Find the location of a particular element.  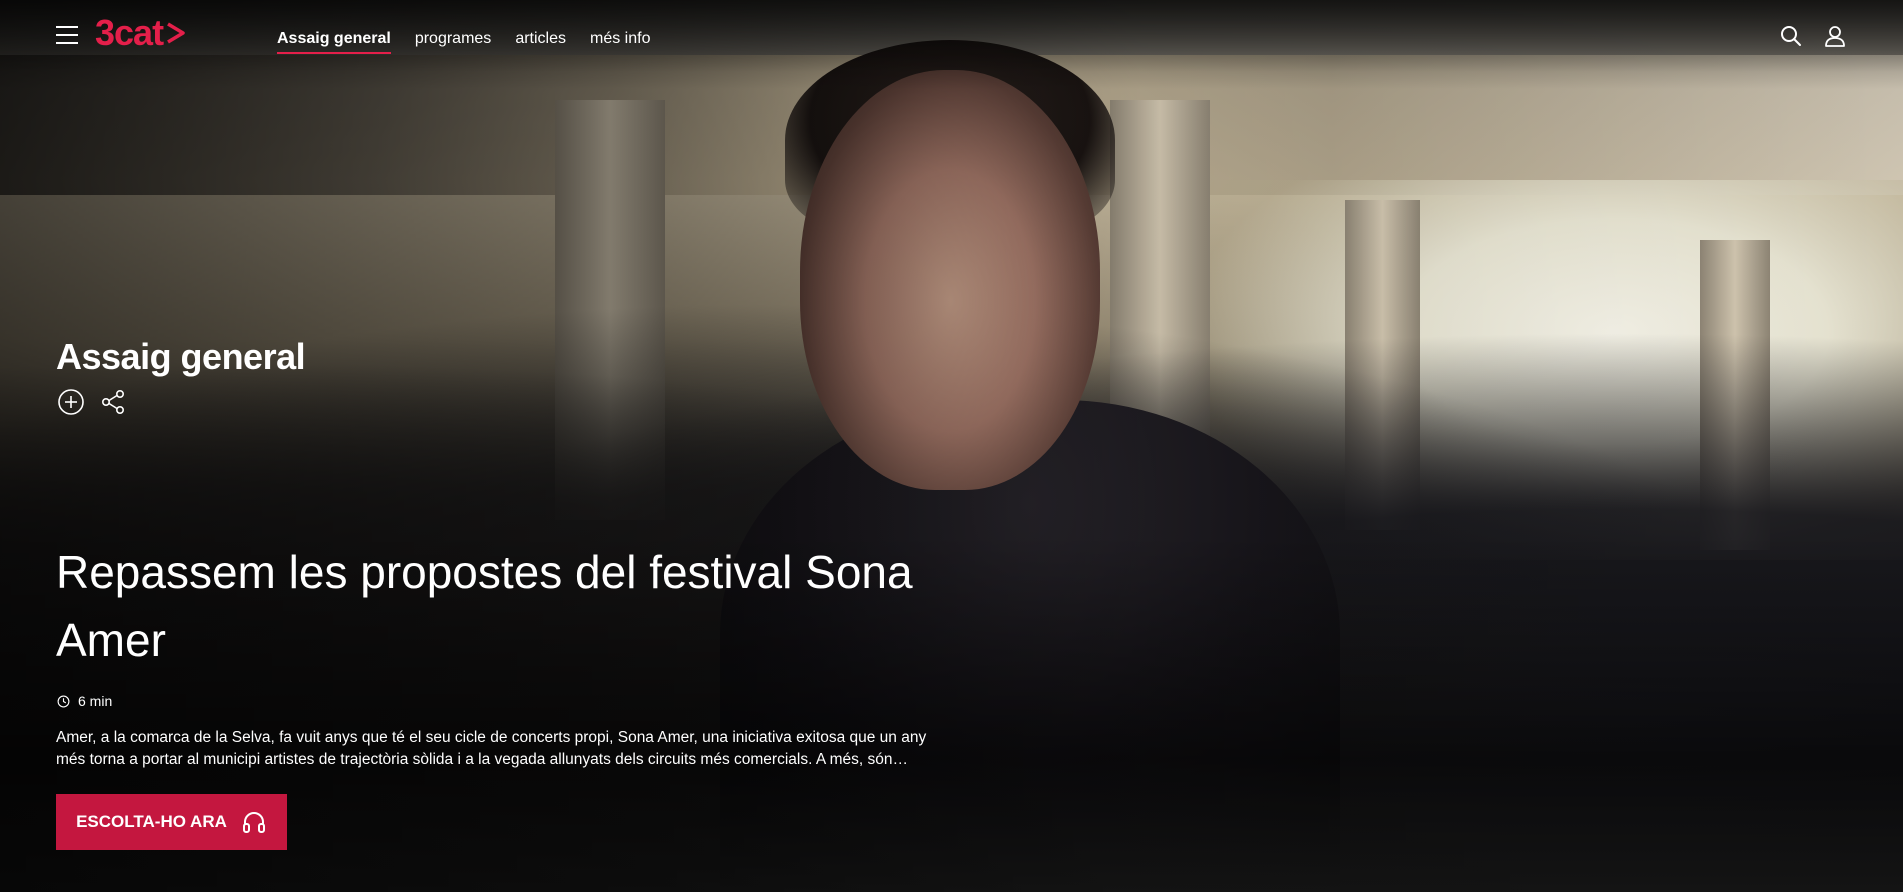

logo-3cat: 3cat is located at coordinates (141, 32).